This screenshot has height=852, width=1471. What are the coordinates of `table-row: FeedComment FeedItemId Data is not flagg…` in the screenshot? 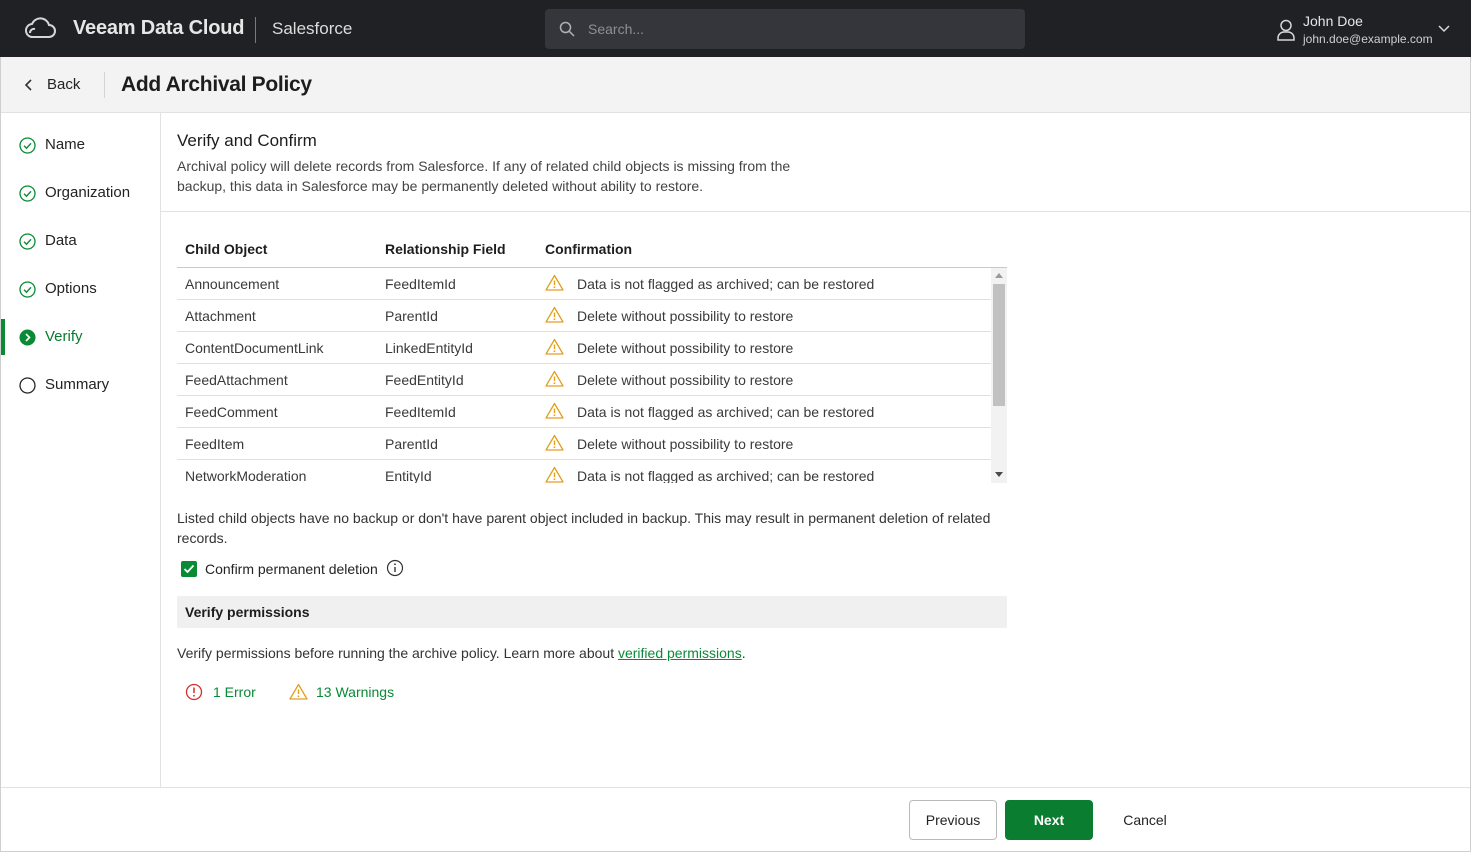 It's located at (584, 412).